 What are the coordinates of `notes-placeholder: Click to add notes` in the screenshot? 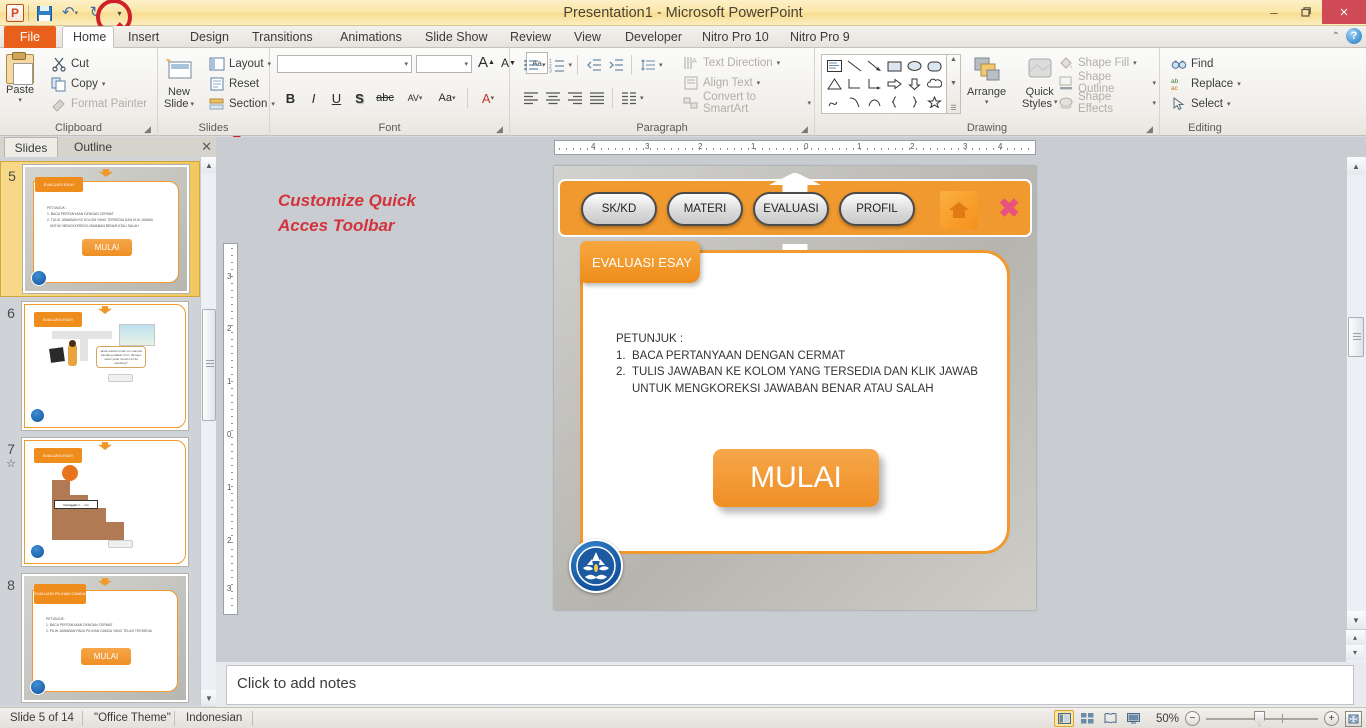 It's located at (790, 685).